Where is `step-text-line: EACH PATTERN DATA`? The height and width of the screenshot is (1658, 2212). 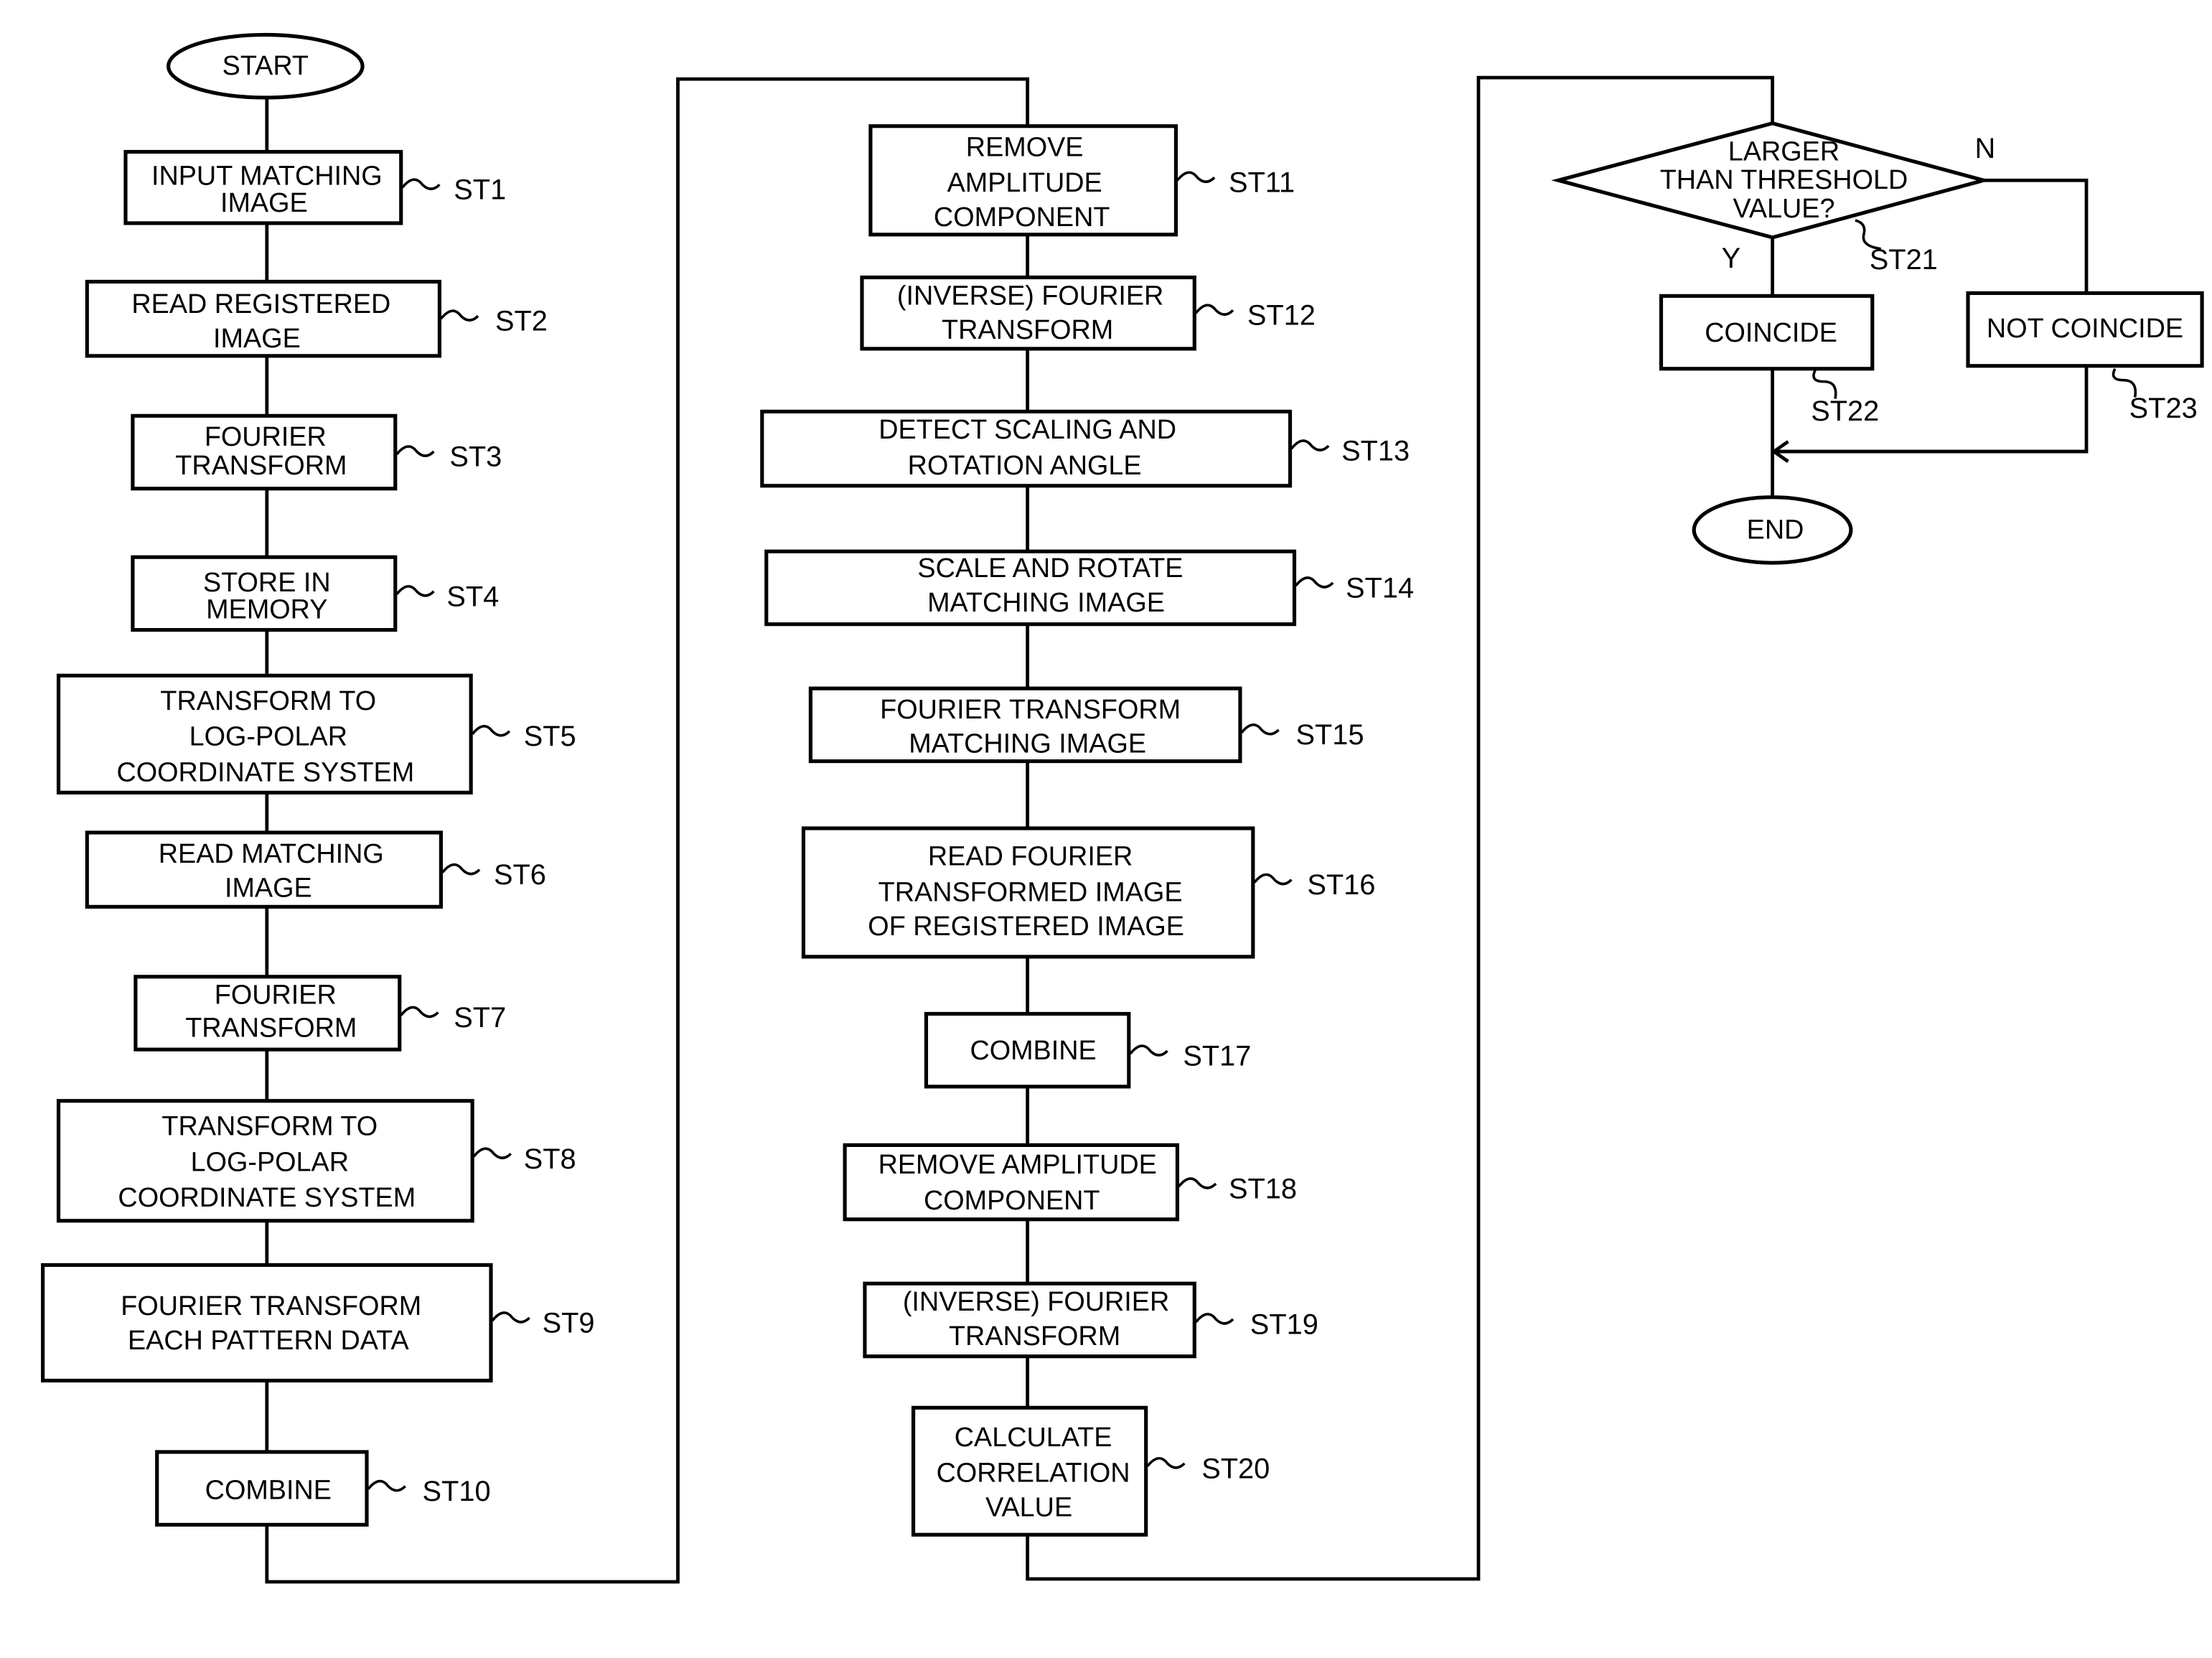
step-text-line: EACH PATTERN DATA is located at coordinates (268, 1341).